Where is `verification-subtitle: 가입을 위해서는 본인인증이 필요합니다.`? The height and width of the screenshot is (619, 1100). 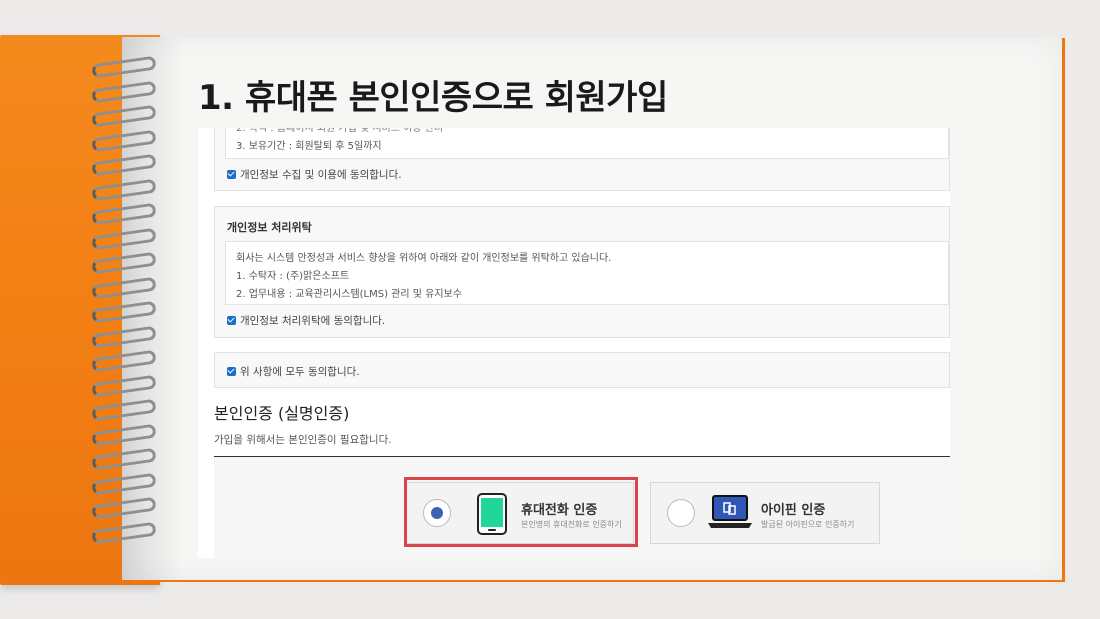
verification-subtitle: 가입을 위해서는 본인인증이 필요합니다. is located at coordinates (303, 440).